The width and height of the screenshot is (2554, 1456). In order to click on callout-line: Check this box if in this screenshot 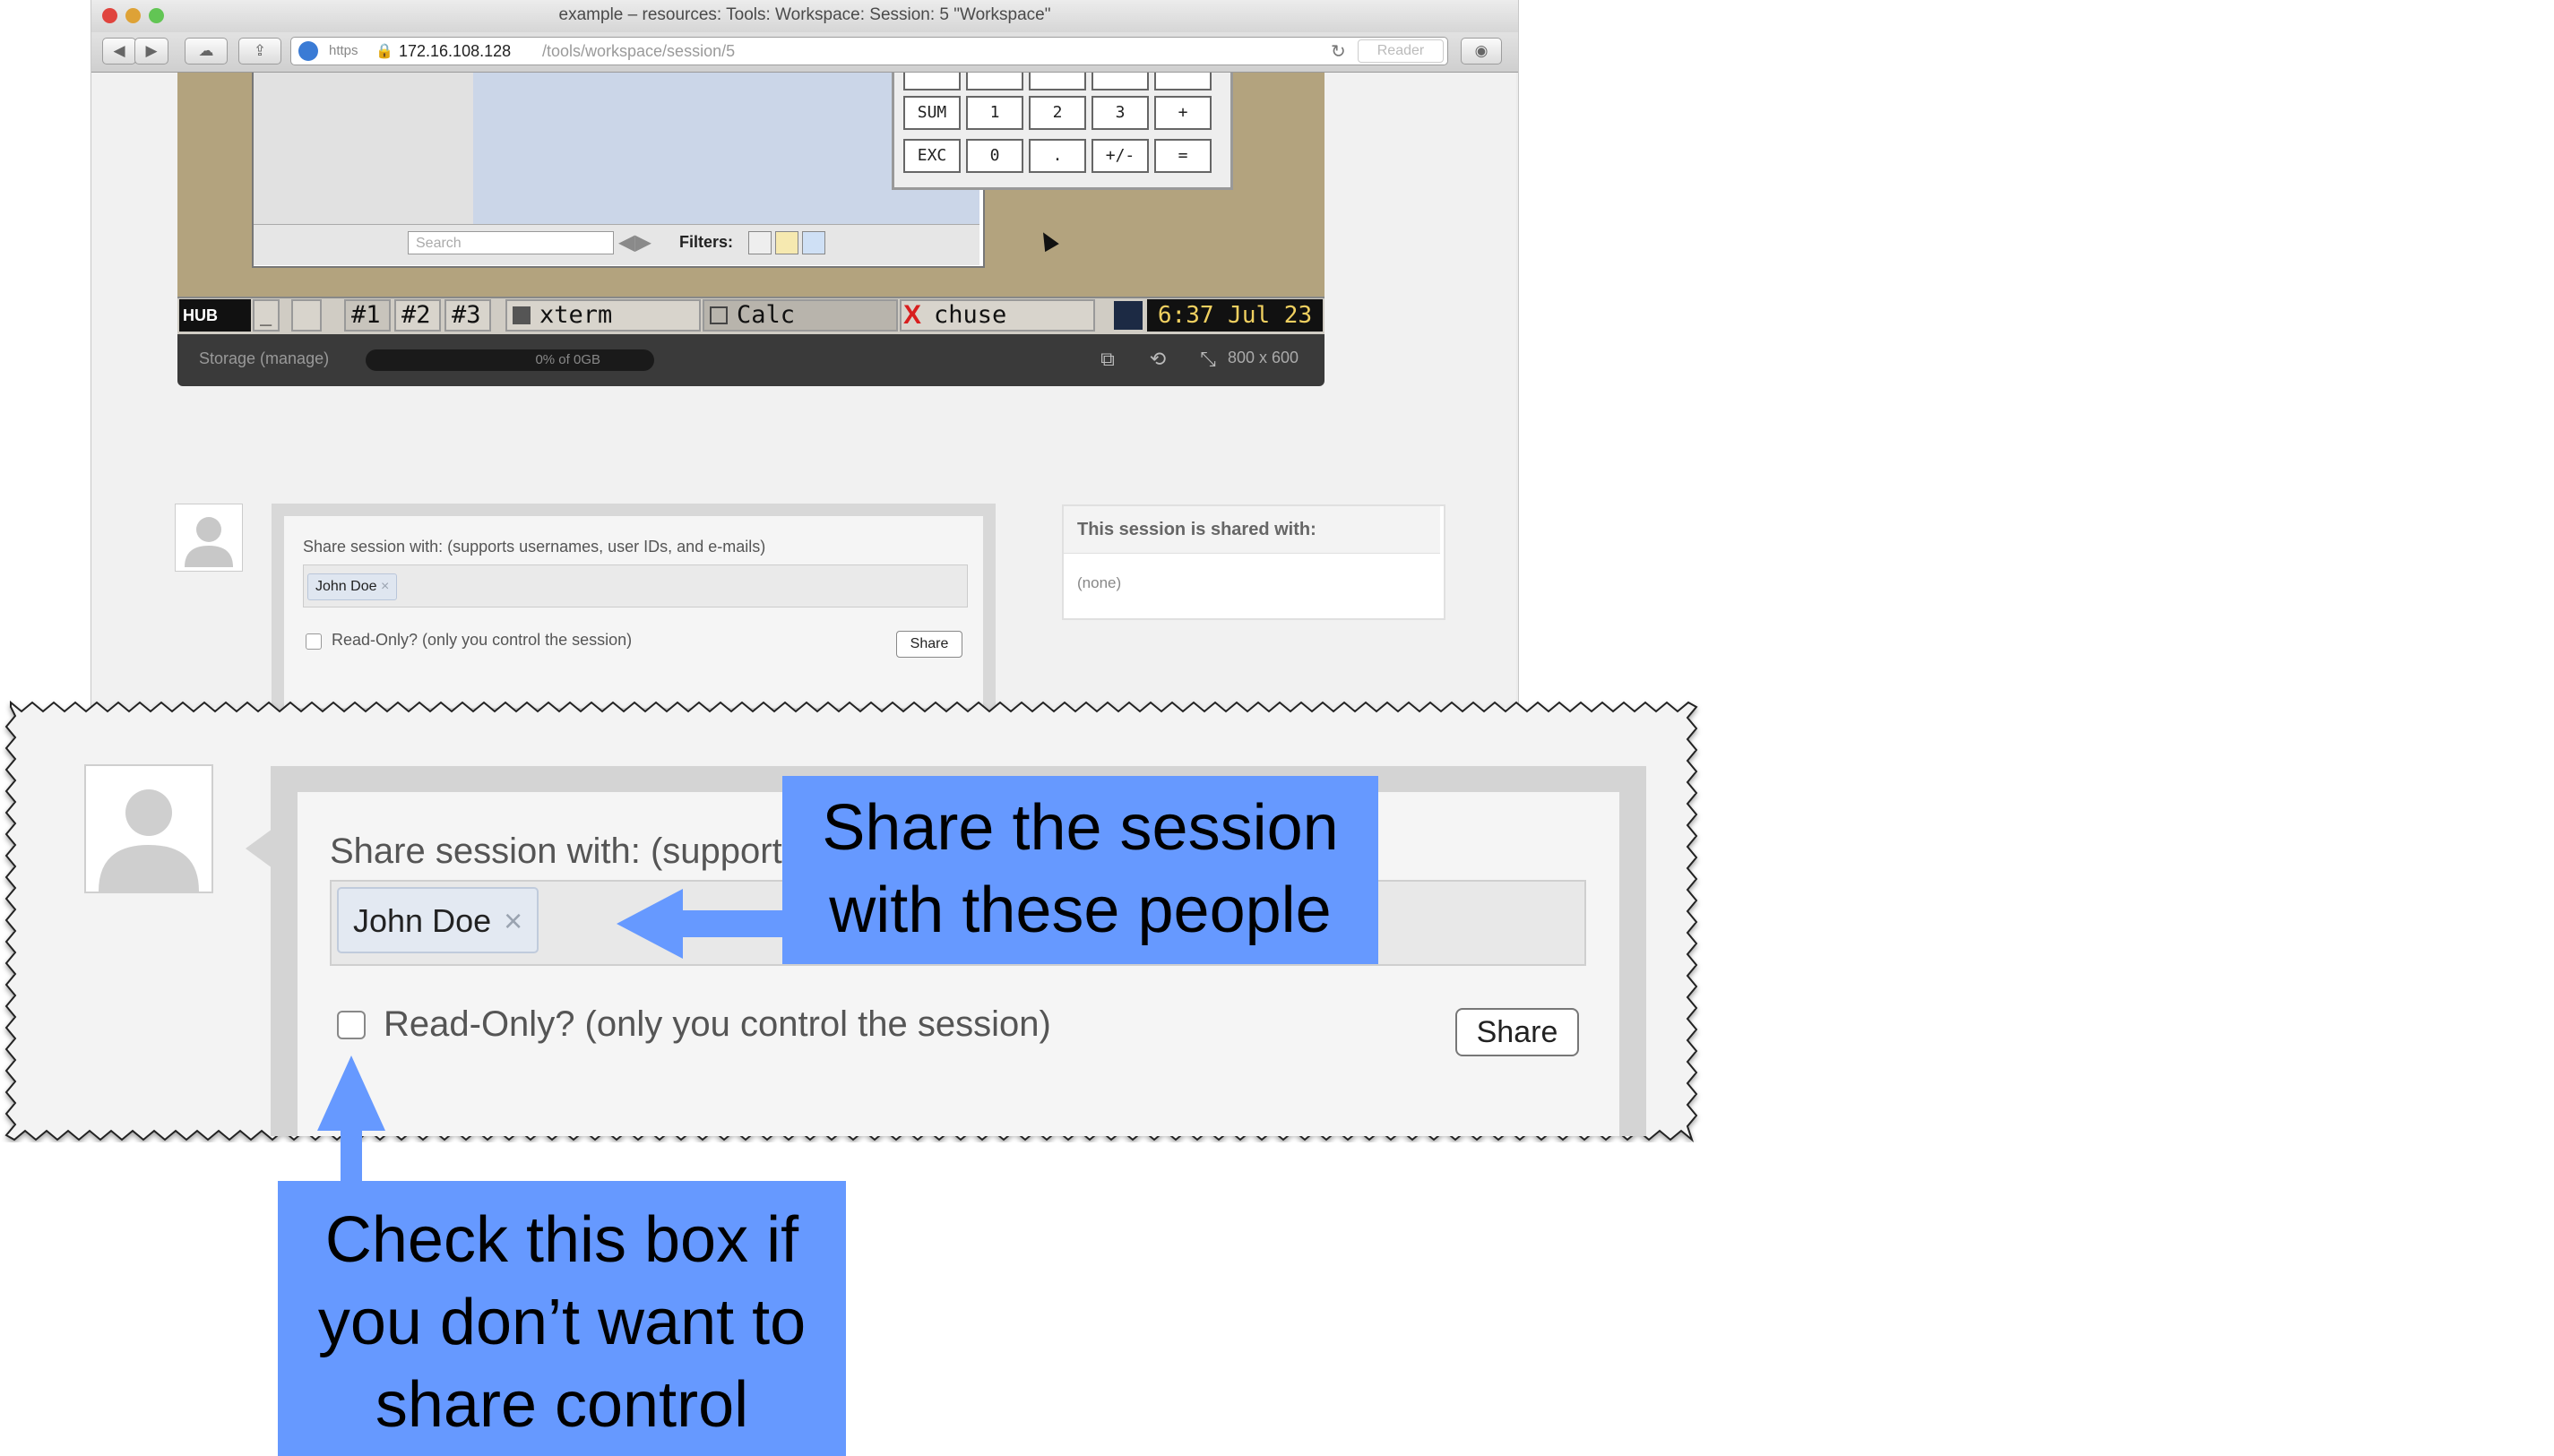, I will do `click(561, 1240)`.